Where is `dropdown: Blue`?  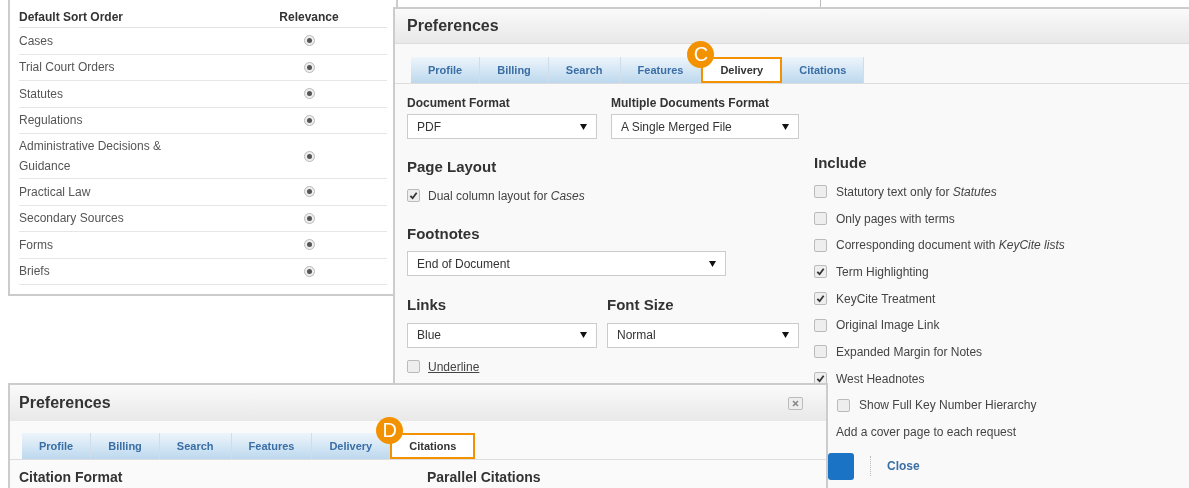 dropdown: Blue is located at coordinates (502, 335).